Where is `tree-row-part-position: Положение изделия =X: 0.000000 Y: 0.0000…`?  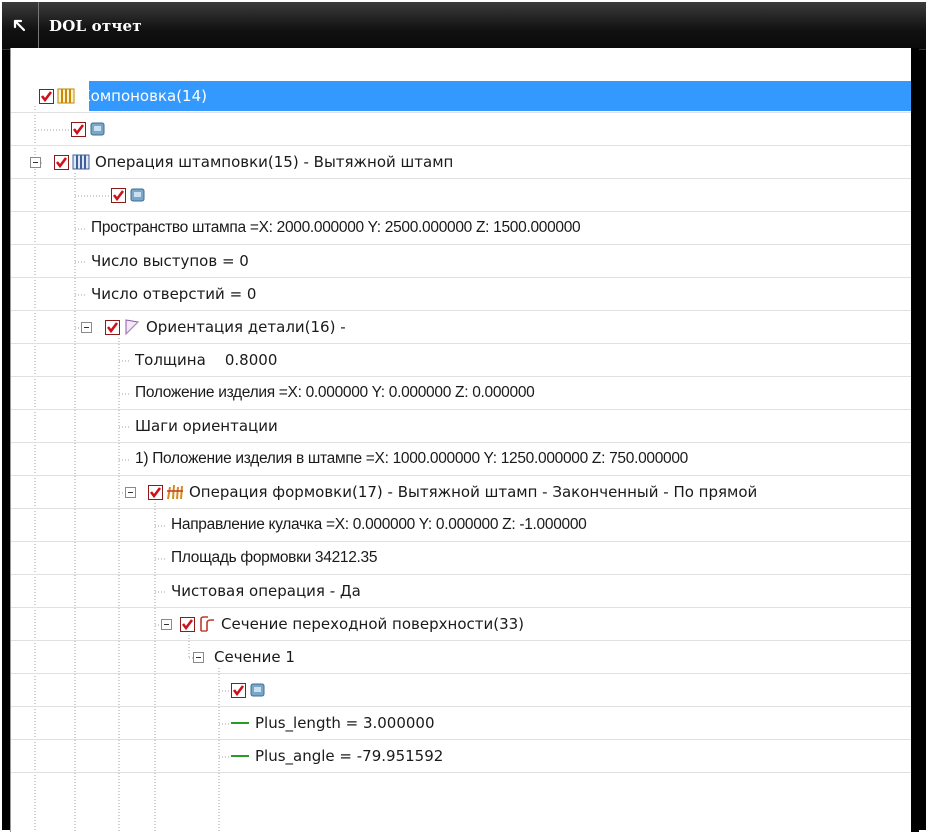
tree-row-part-position: Положение изделия =X: 0.000000 Y: 0.0000… is located at coordinates (461, 393).